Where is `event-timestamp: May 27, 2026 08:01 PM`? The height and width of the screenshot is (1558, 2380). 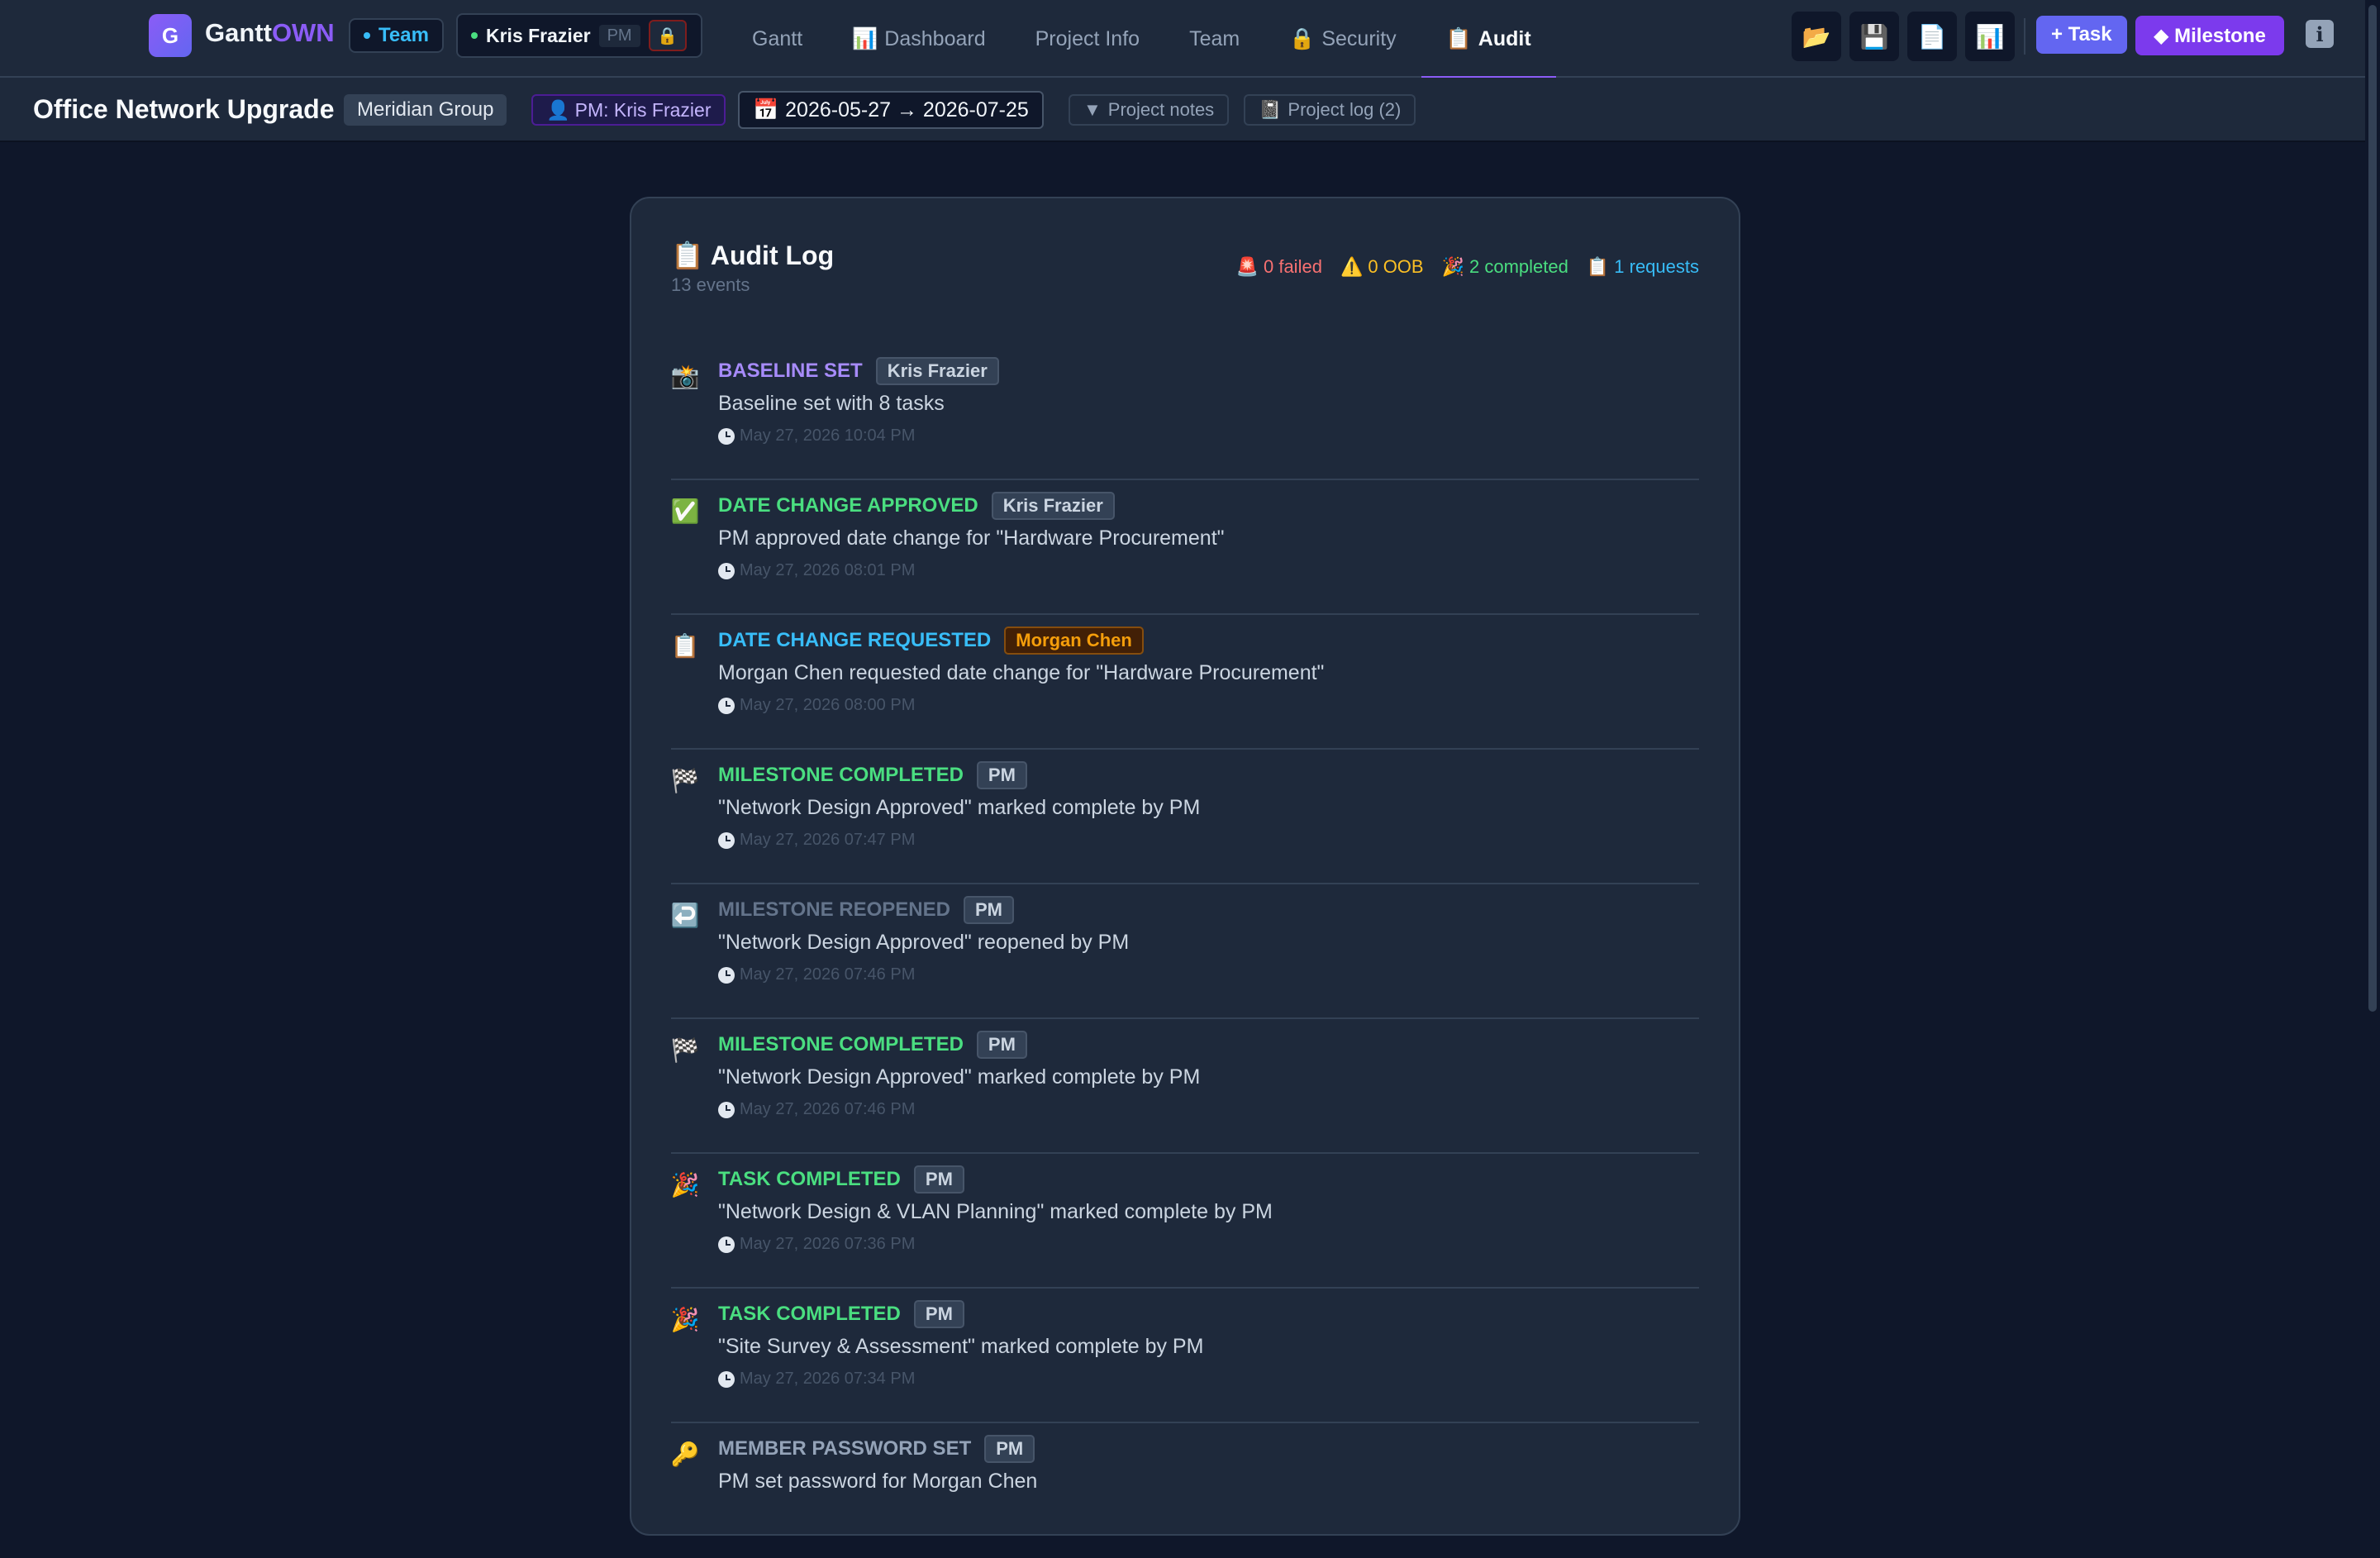
event-timestamp: May 27, 2026 08:01 PM is located at coordinates (816, 570).